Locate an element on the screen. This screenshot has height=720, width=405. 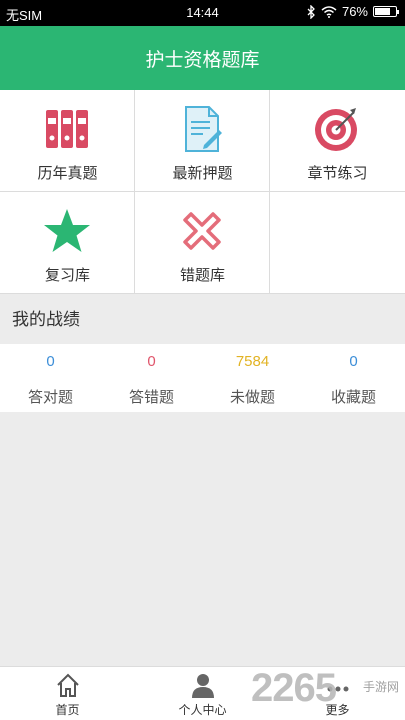
wifi-icon is located at coordinates (329, 11).